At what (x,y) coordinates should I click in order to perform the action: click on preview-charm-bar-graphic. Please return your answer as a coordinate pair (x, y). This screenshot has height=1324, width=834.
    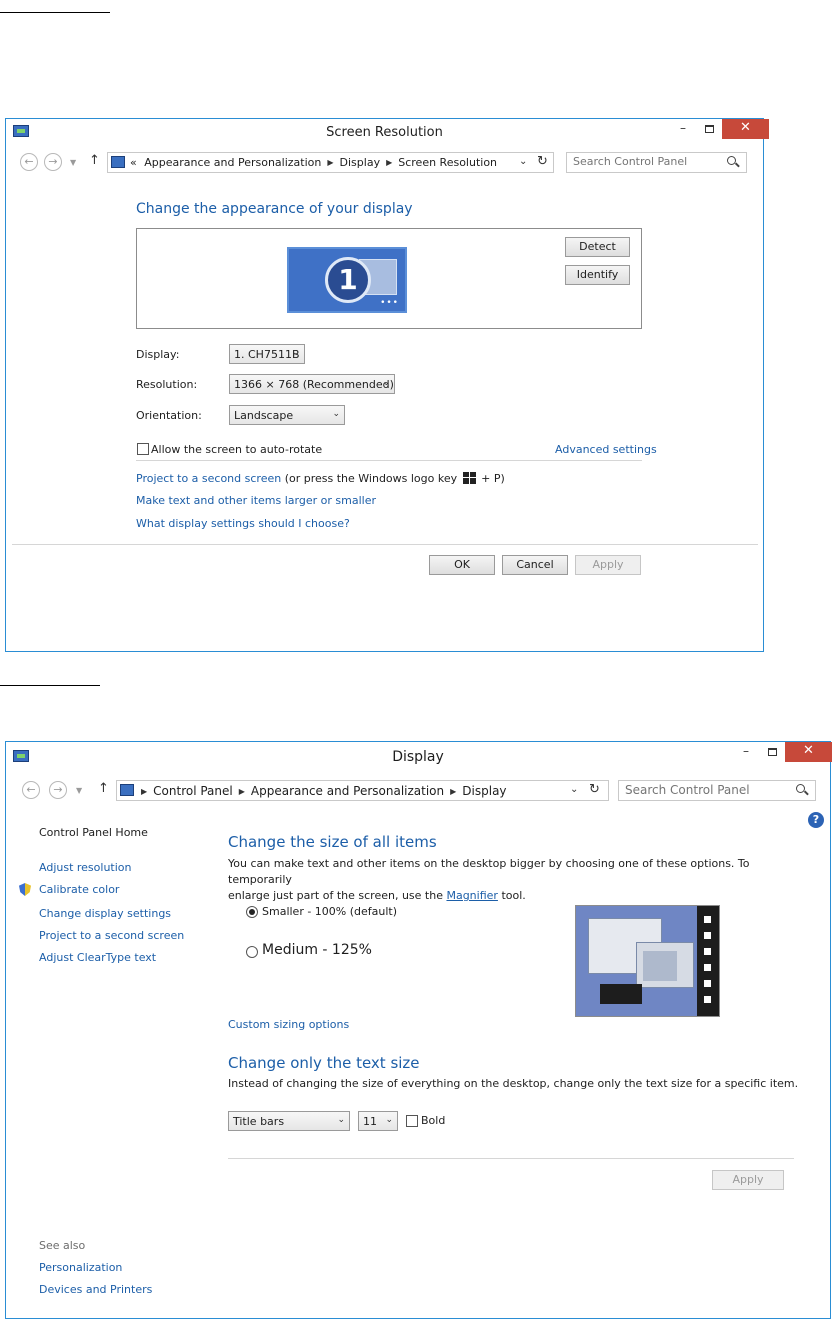
    Looking at the image, I should click on (708, 961).